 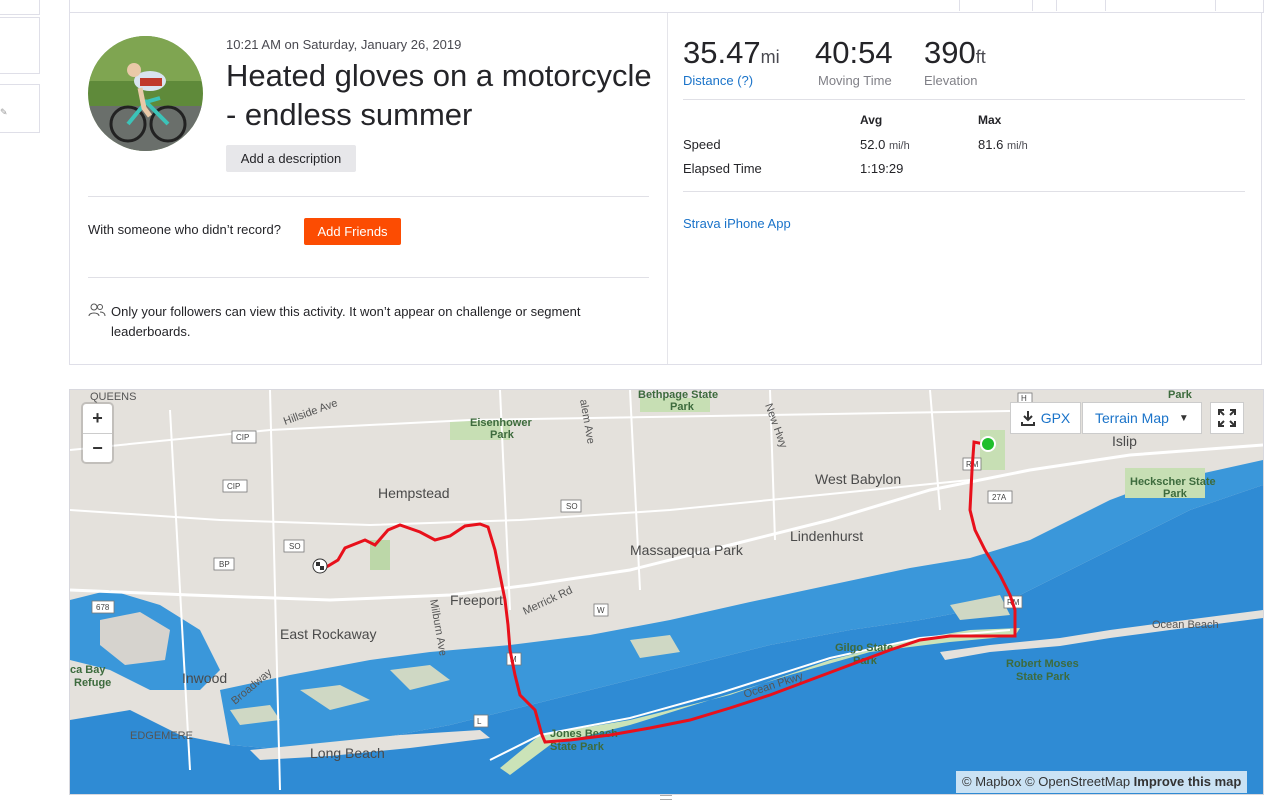 What do you see at coordinates (184, 229) in the screenshot?
I see `friends-prompt: With someone who didn’t record?` at bounding box center [184, 229].